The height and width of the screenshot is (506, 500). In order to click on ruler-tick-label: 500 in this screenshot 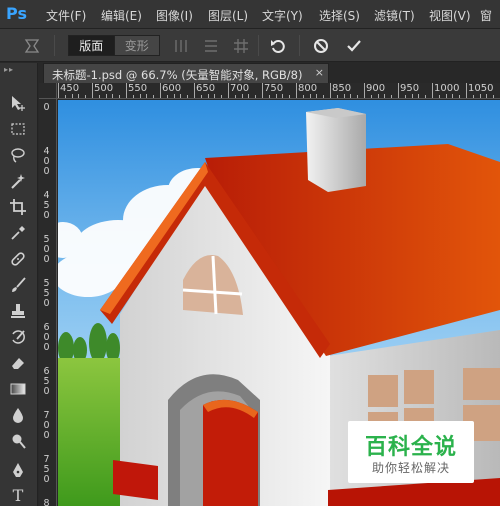, I will do `click(104, 88)`.